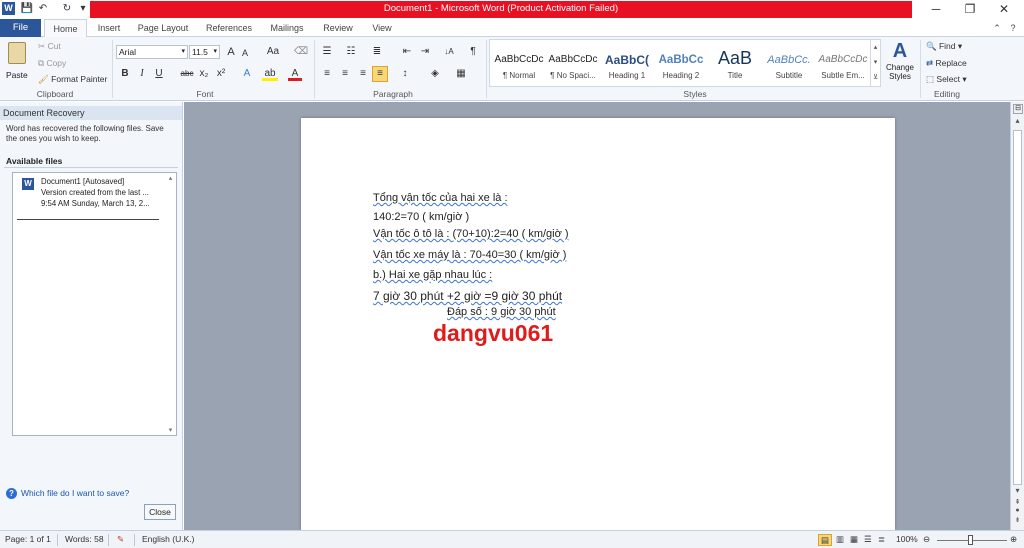 Image resolution: width=1024 pixels, height=548 pixels. Describe the element at coordinates (34, 161) in the screenshot. I see `available-files-heading: Available files` at that location.